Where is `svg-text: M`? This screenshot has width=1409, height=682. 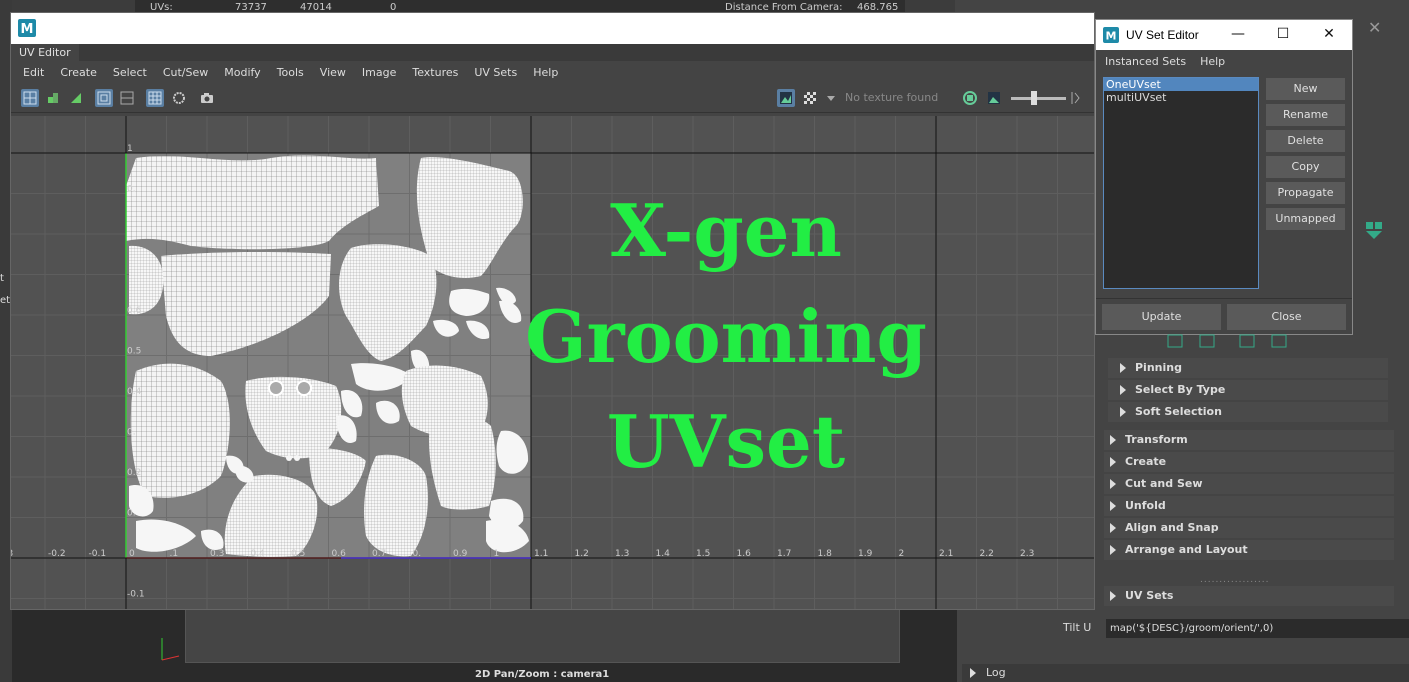
svg-text: M is located at coordinates (27, 29).